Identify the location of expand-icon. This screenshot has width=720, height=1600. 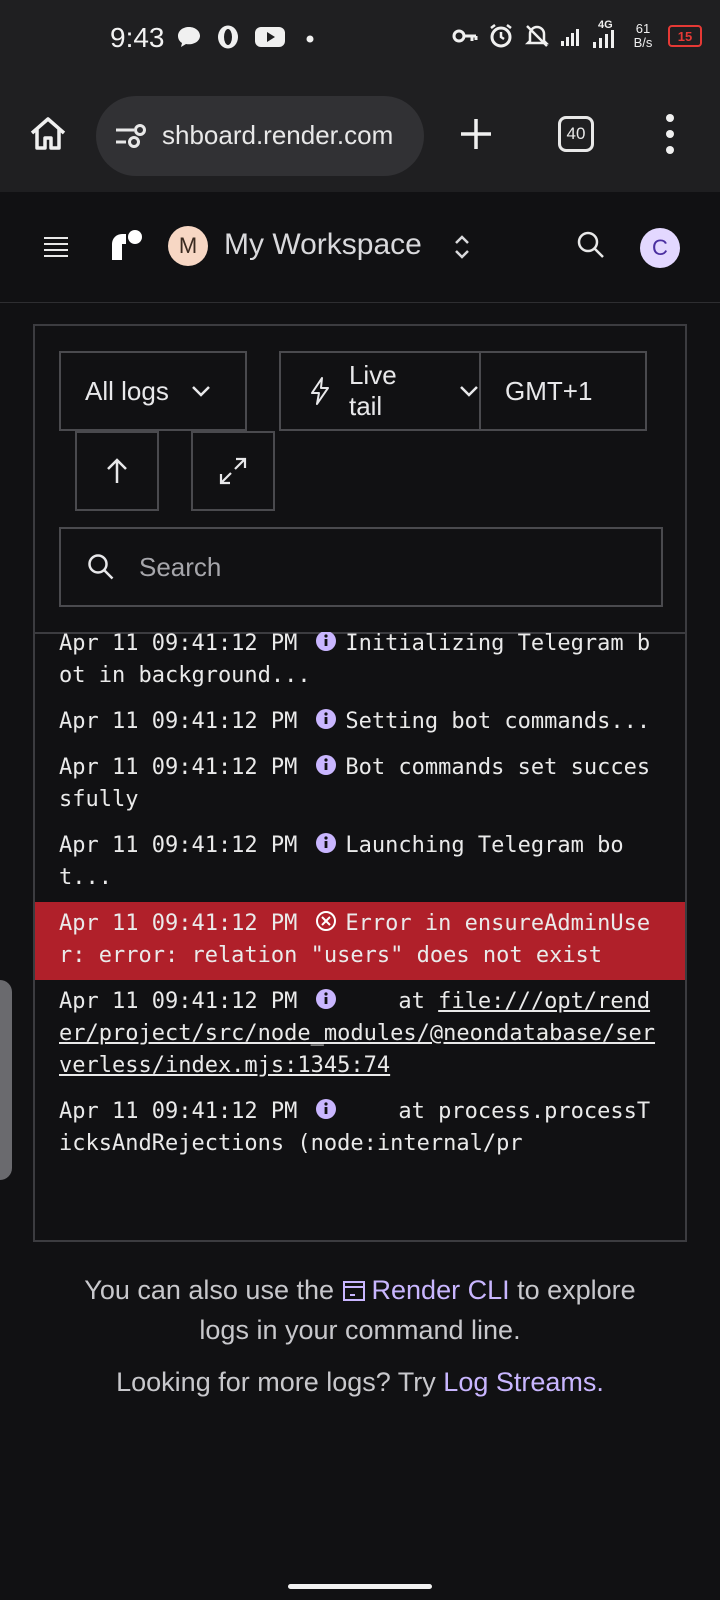
(233, 471).